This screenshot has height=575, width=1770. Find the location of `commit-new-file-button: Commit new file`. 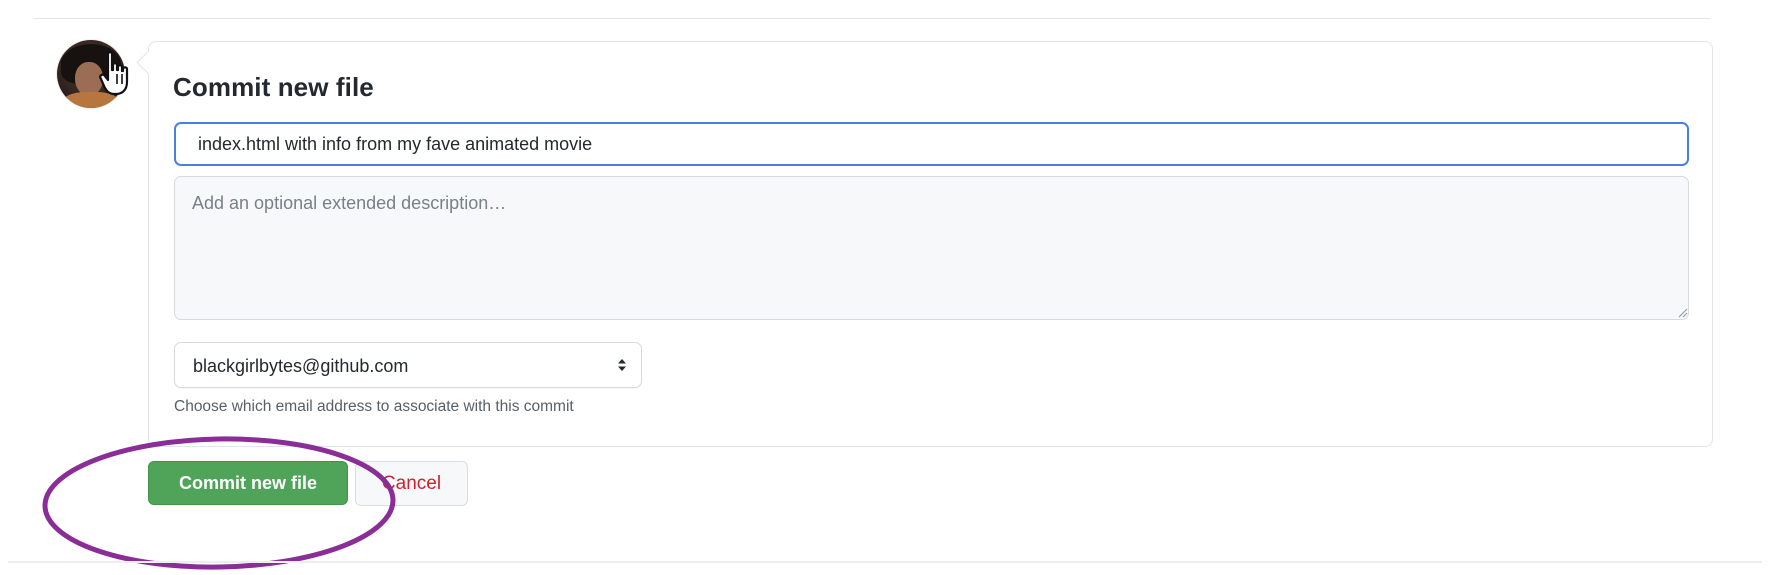

commit-new-file-button: Commit new file is located at coordinates (248, 483).